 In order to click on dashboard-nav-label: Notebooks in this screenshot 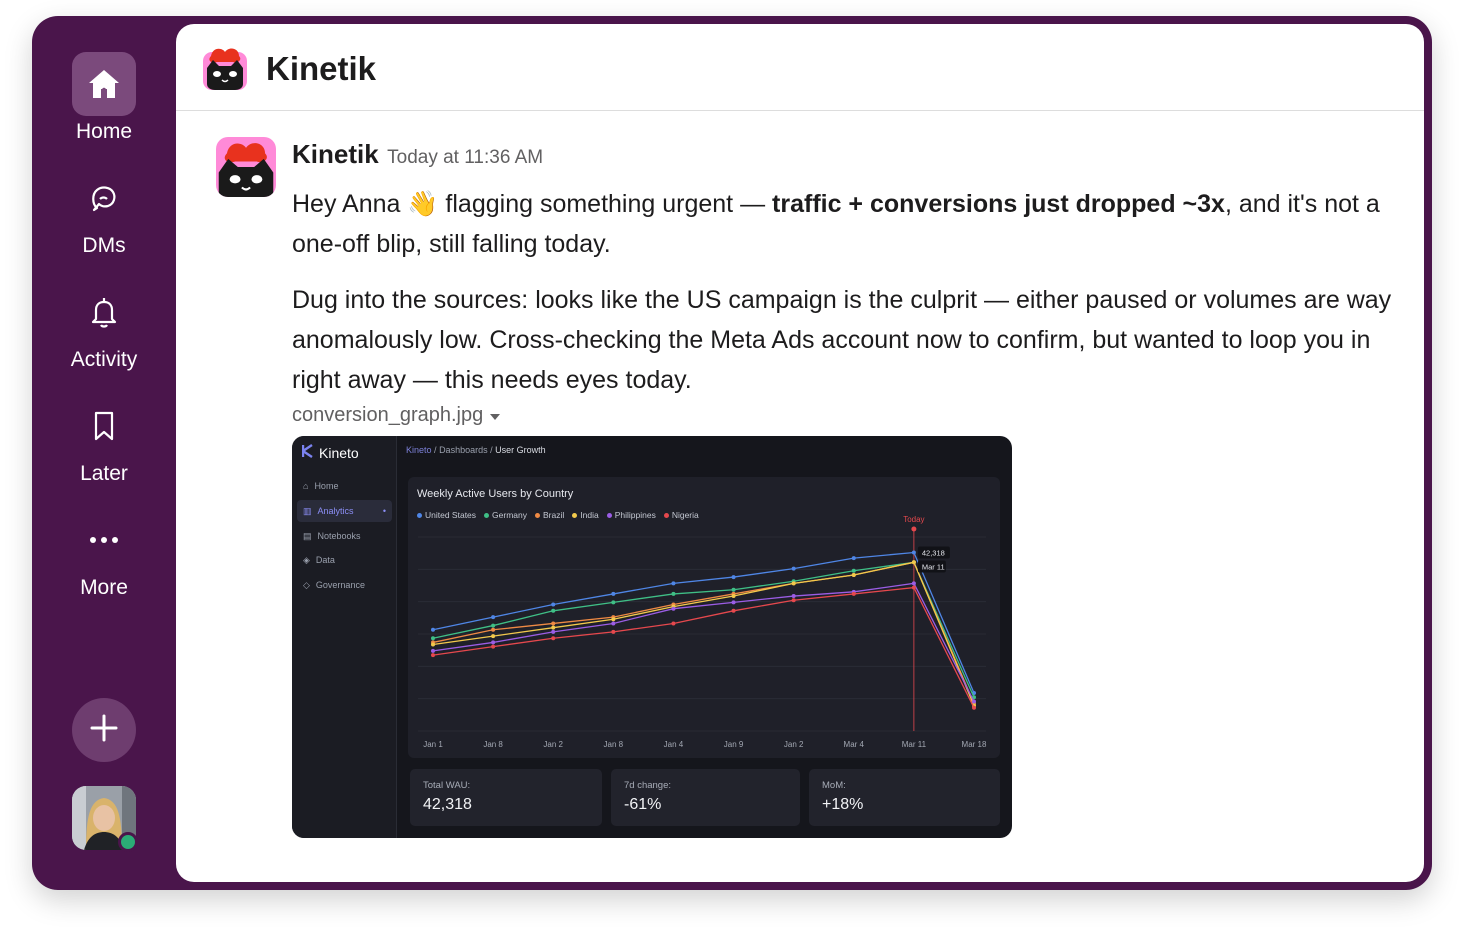, I will do `click(339, 536)`.